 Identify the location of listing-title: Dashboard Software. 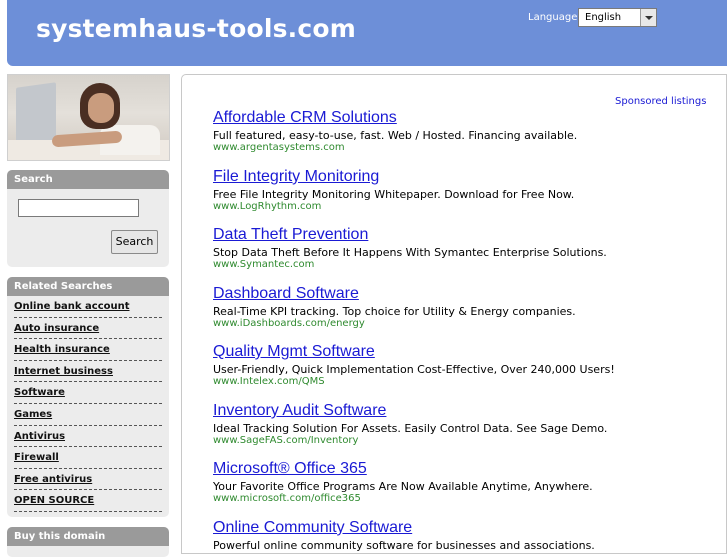
(394, 294).